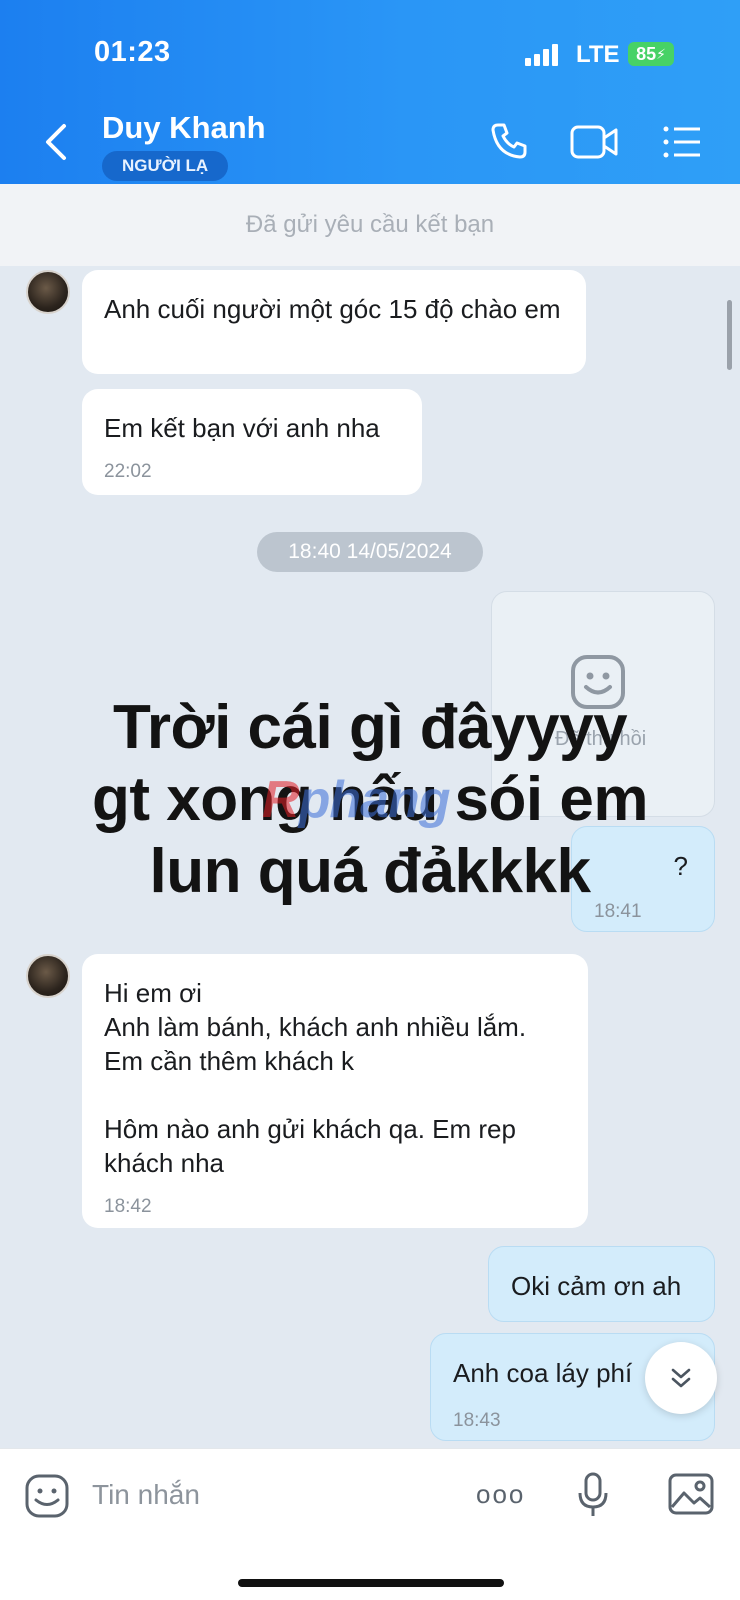 This screenshot has width=740, height=1600. I want to click on caption-line: lun quá đảkkkk, so click(370, 871).